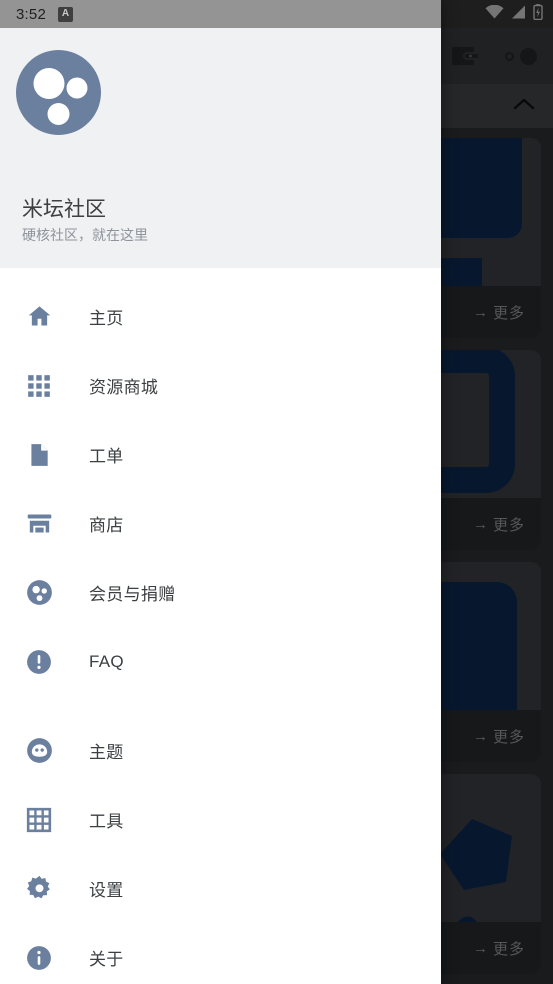 The width and height of the screenshot is (553, 984). I want to click on sidebar-item-label: FAQ, so click(106, 661).